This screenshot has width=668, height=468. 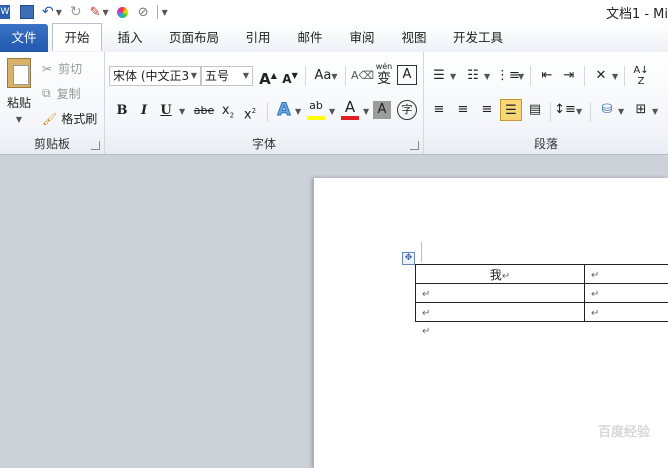 What do you see at coordinates (624, 76) in the screenshot?
I see `paragraph-separator` at bounding box center [624, 76].